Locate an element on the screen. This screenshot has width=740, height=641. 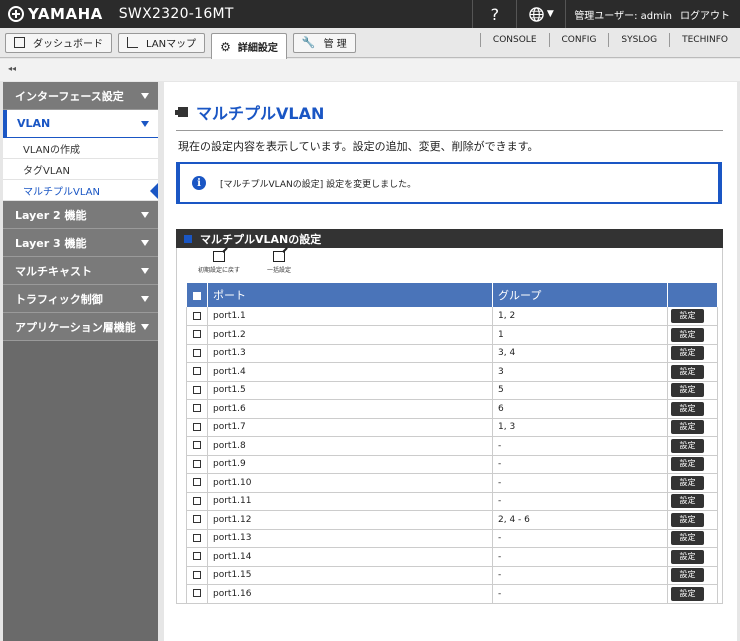
tab-label: 詳細設定 is located at coordinates (257, 48).